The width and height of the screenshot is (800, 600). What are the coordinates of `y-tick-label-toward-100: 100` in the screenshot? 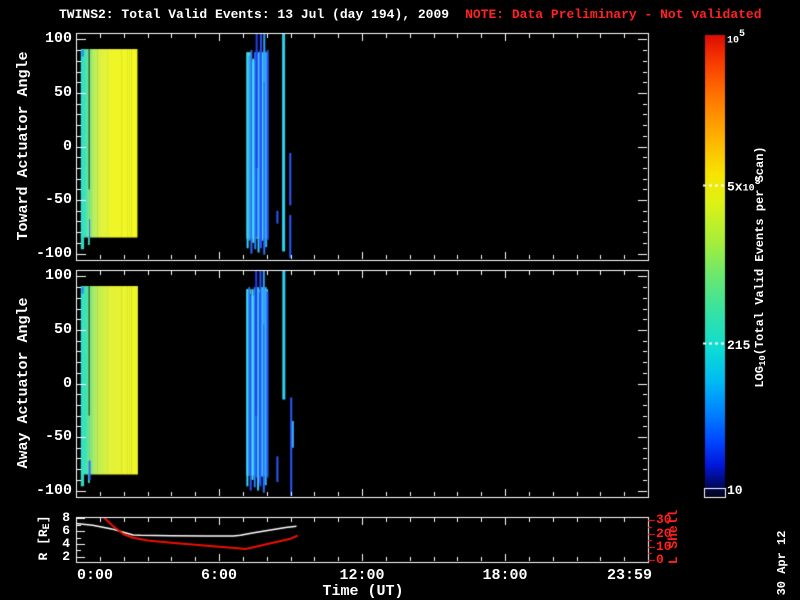 It's located at (58, 38).